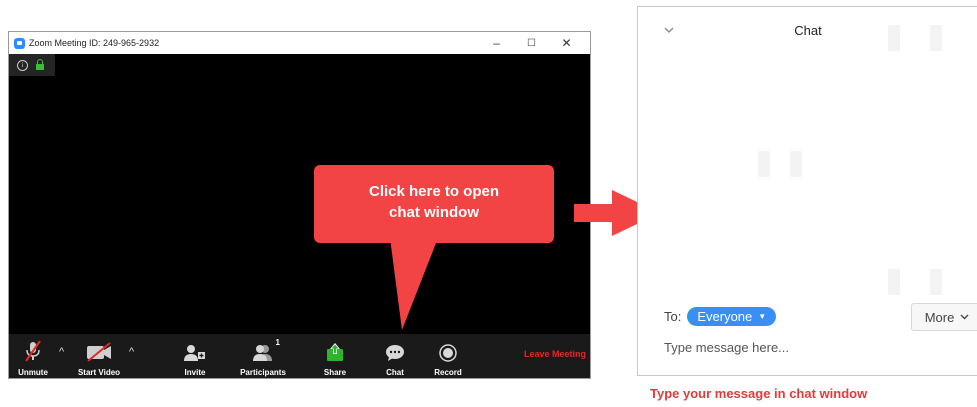 The width and height of the screenshot is (977, 407). What do you see at coordinates (94, 43) in the screenshot?
I see `window-title: Zoom Meeting ID: 249-965-2932` at bounding box center [94, 43].